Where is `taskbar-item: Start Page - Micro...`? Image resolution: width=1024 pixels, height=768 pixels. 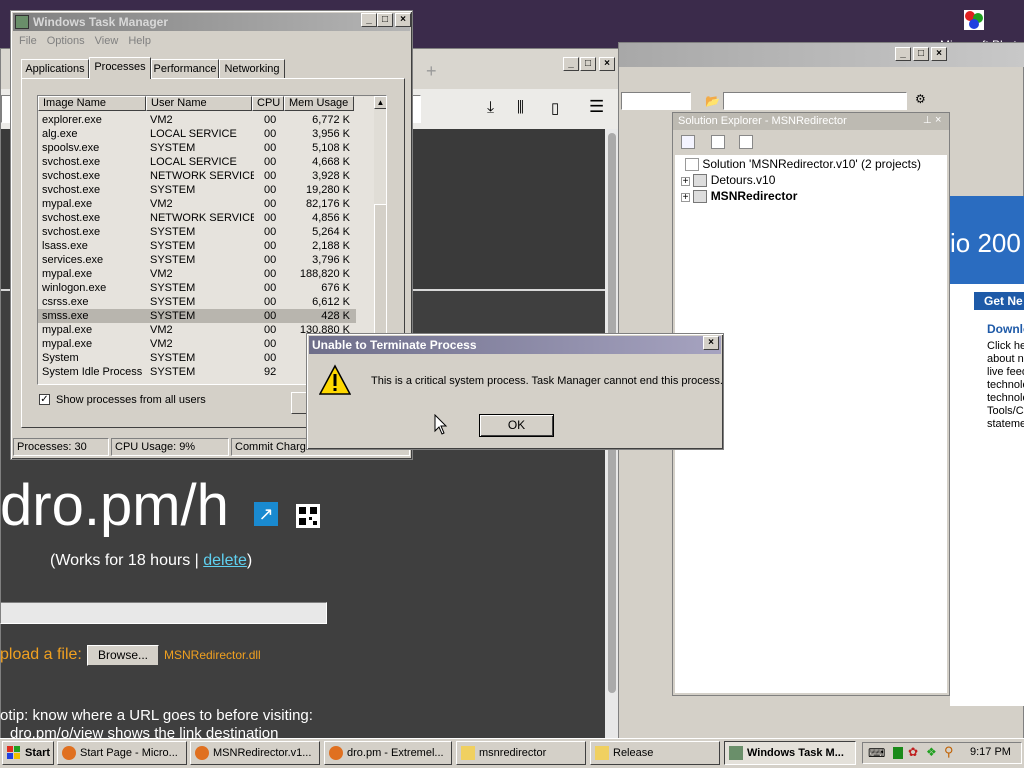
taskbar-item: Start Page - Micro... is located at coordinates (122, 753).